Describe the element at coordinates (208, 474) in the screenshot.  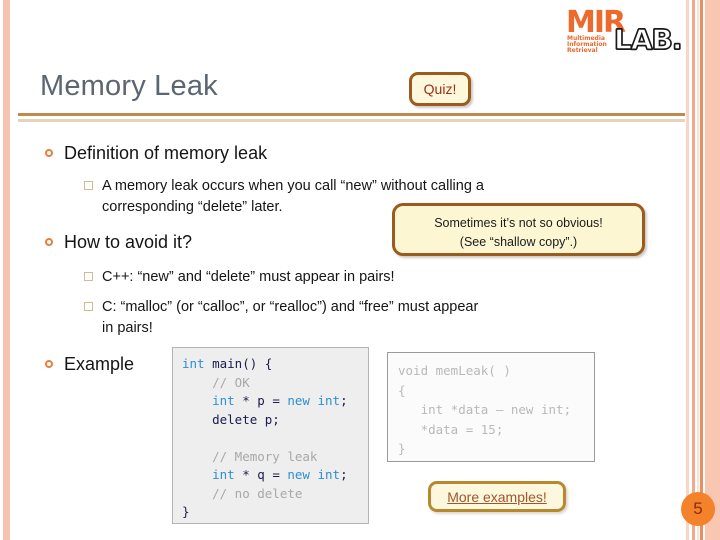
I see `code-main-line7-int: int` at that location.